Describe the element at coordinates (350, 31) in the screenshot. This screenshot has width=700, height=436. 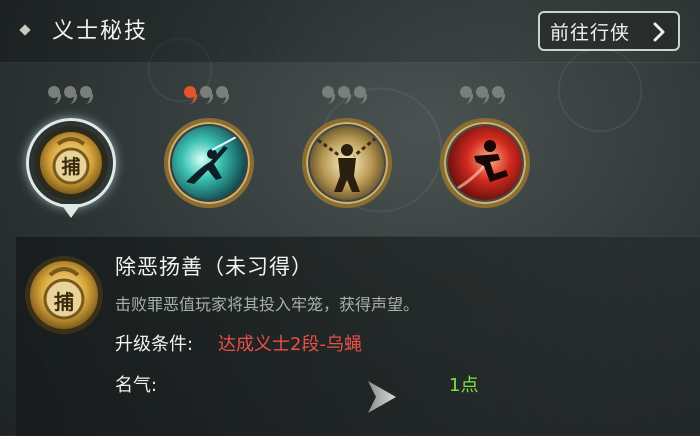
I see `header-bar: 义士秘技 前往行侠` at that location.